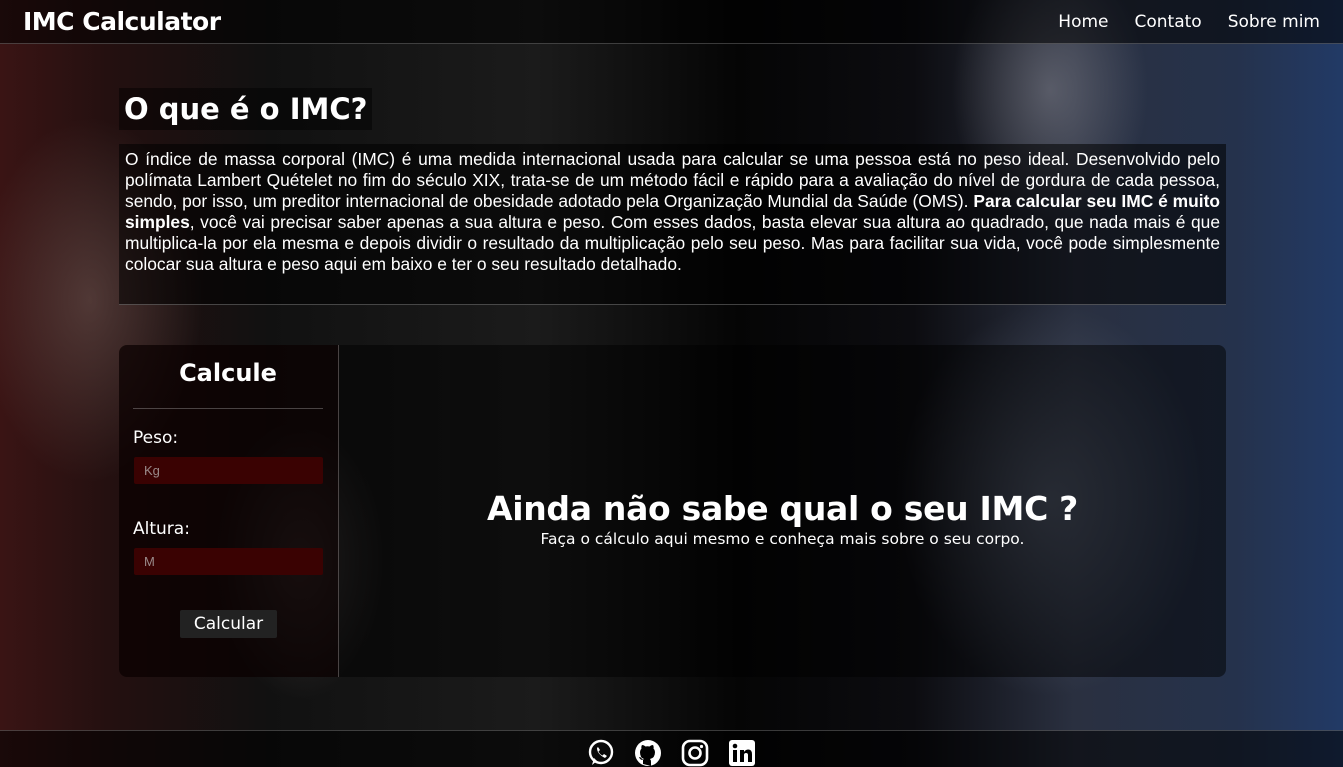 The height and width of the screenshot is (767, 1343). I want to click on height-input, so click(228, 561).